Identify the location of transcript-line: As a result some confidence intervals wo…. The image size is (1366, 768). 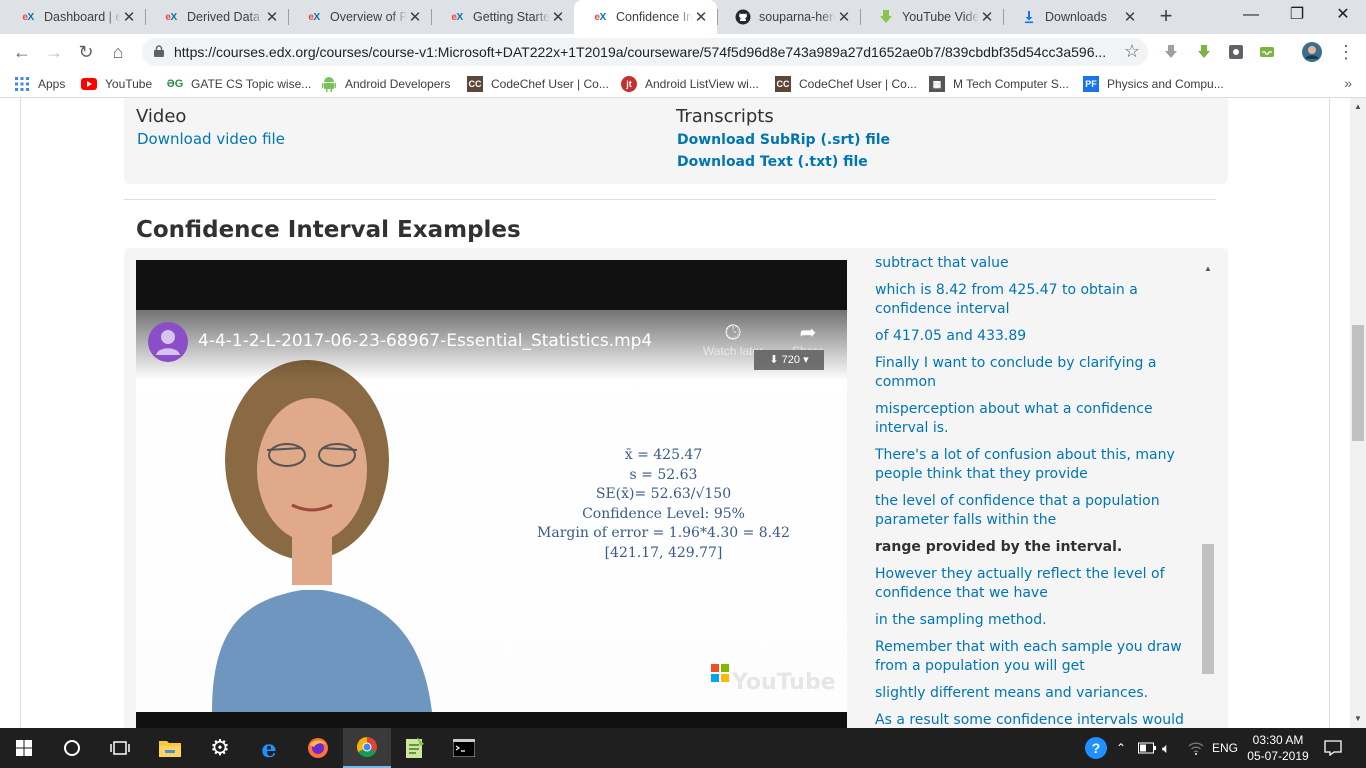
(1037, 719).